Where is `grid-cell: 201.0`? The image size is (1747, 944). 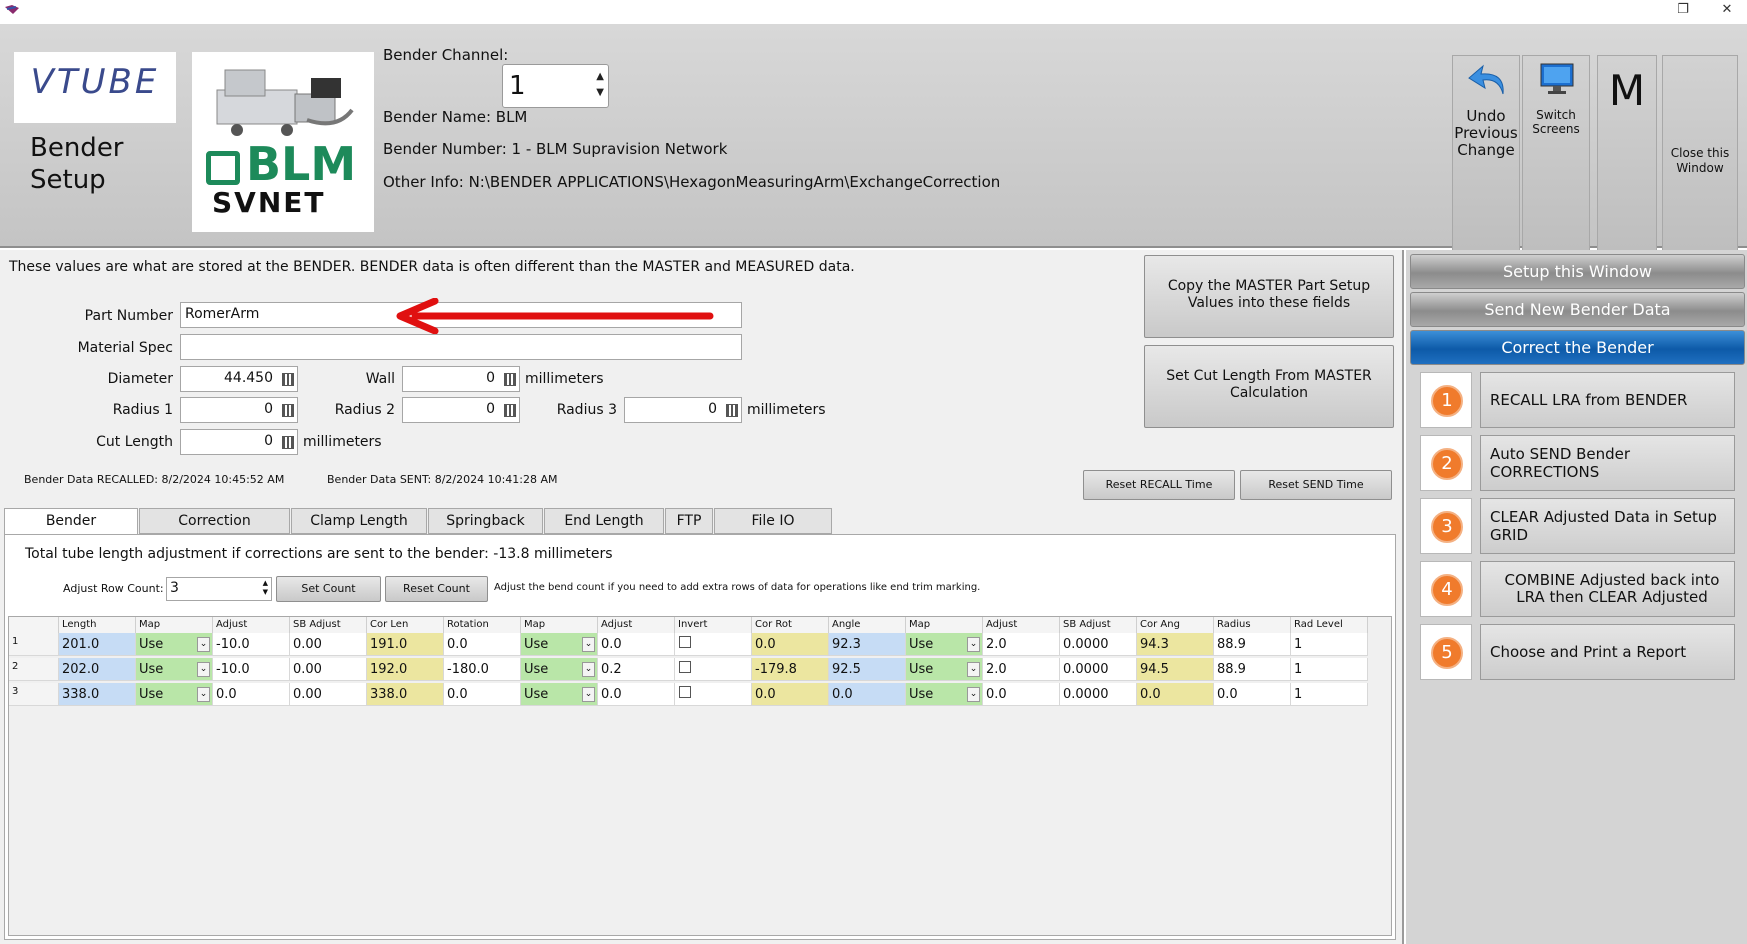 grid-cell: 201.0 is located at coordinates (97, 644).